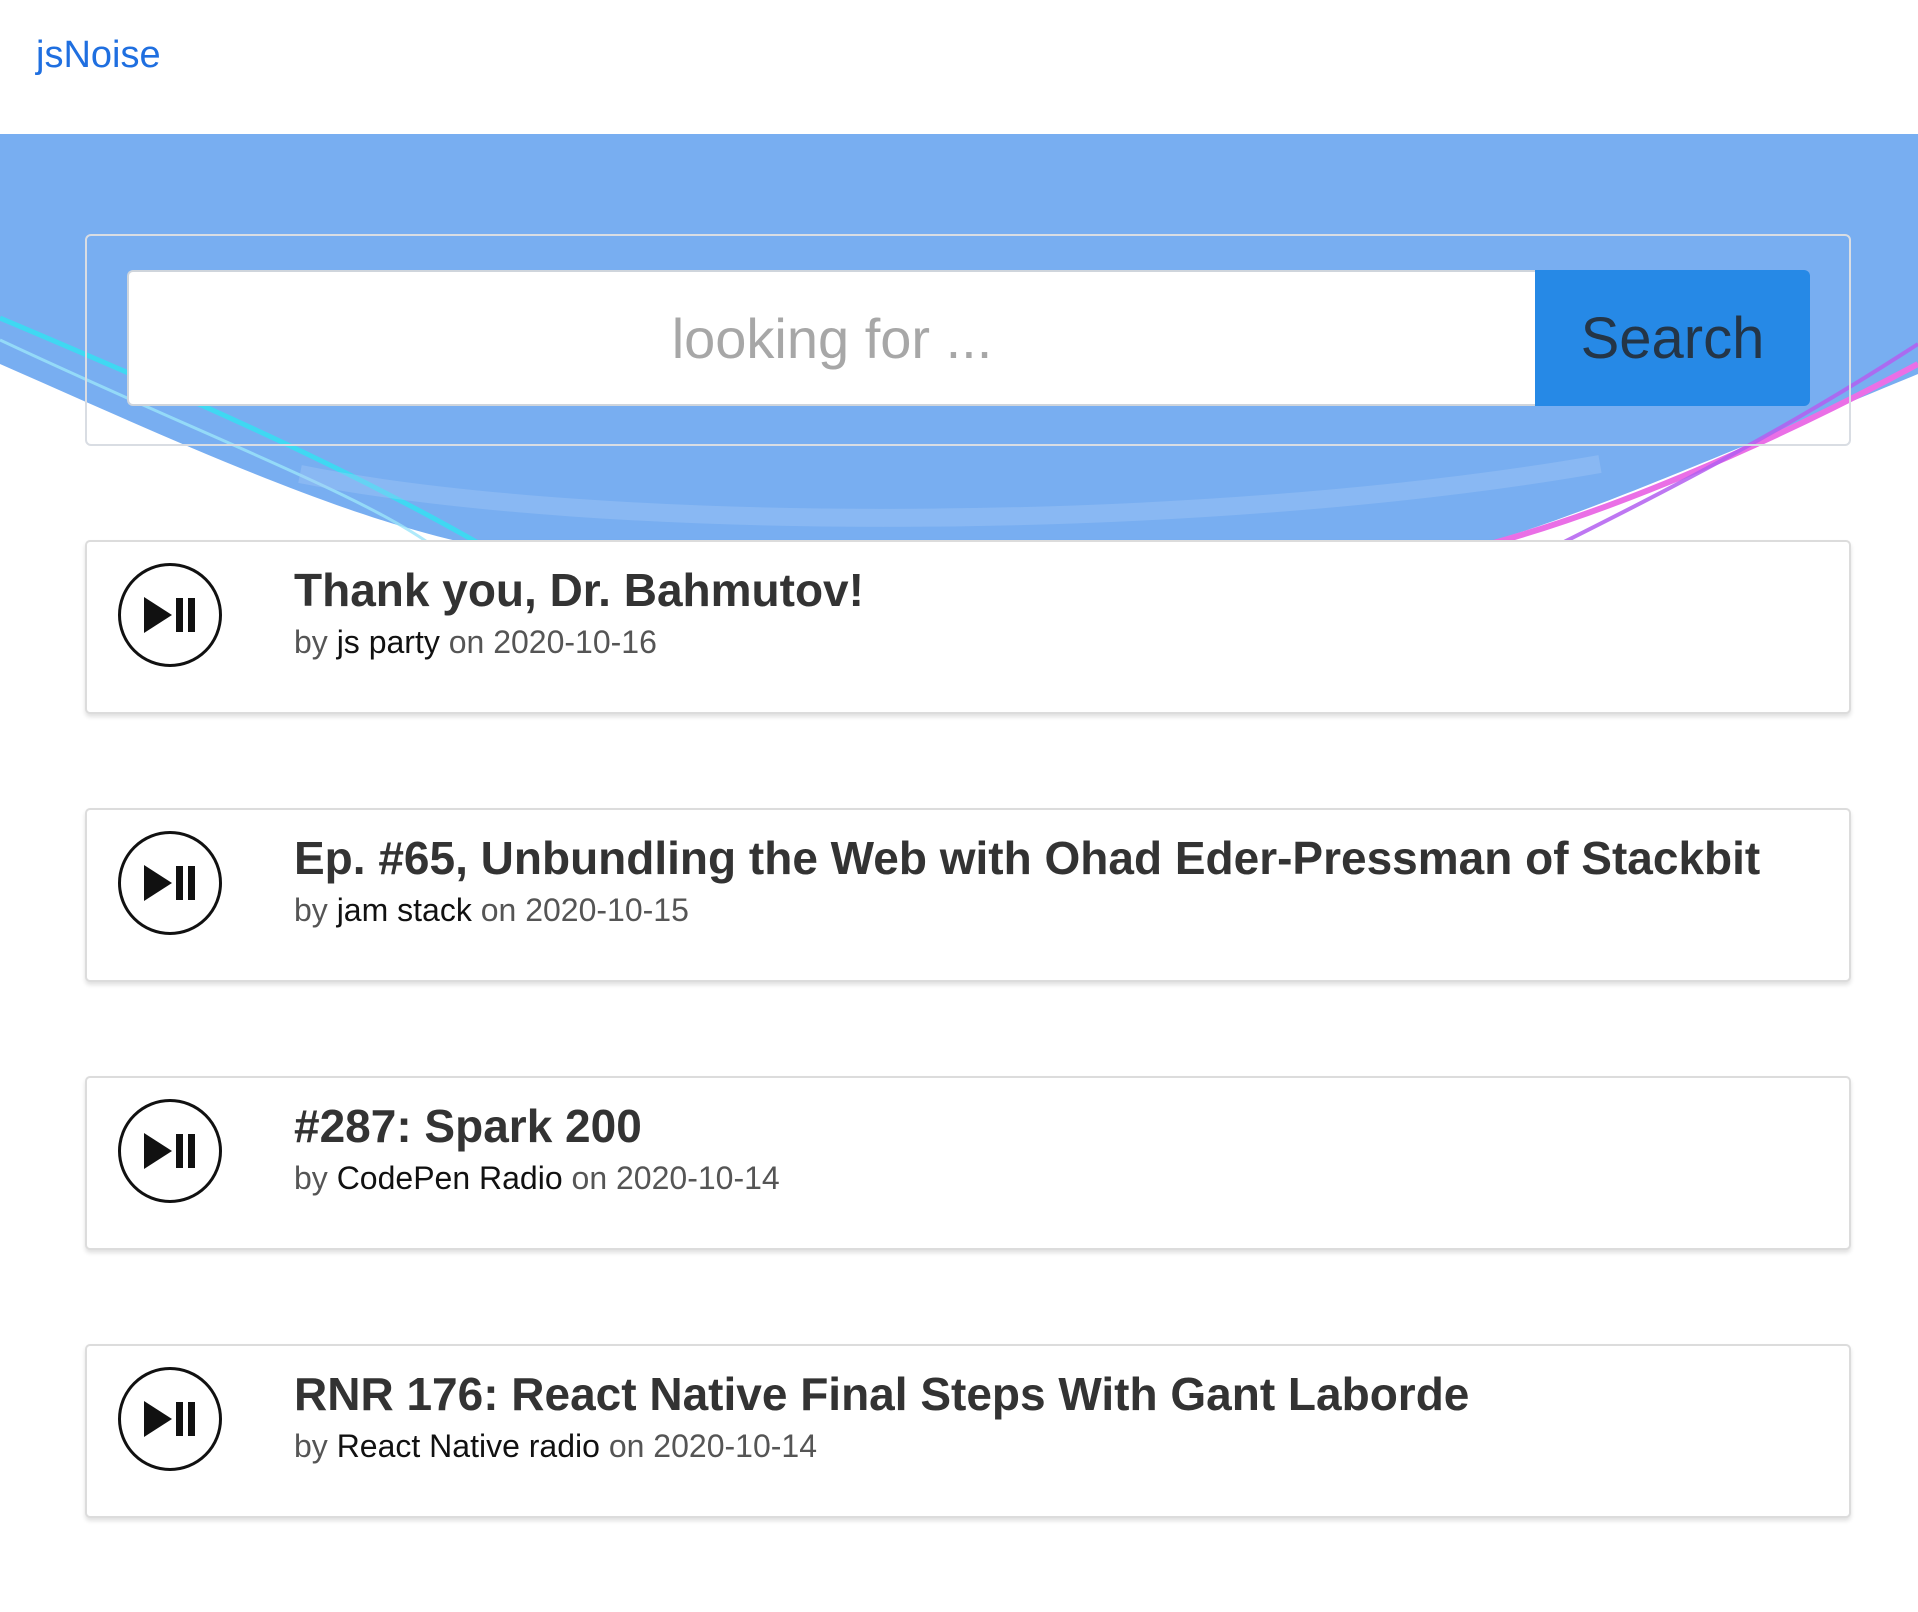 The height and width of the screenshot is (1612, 1918). I want to click on episode-author: React Native radio, so click(468, 1446).